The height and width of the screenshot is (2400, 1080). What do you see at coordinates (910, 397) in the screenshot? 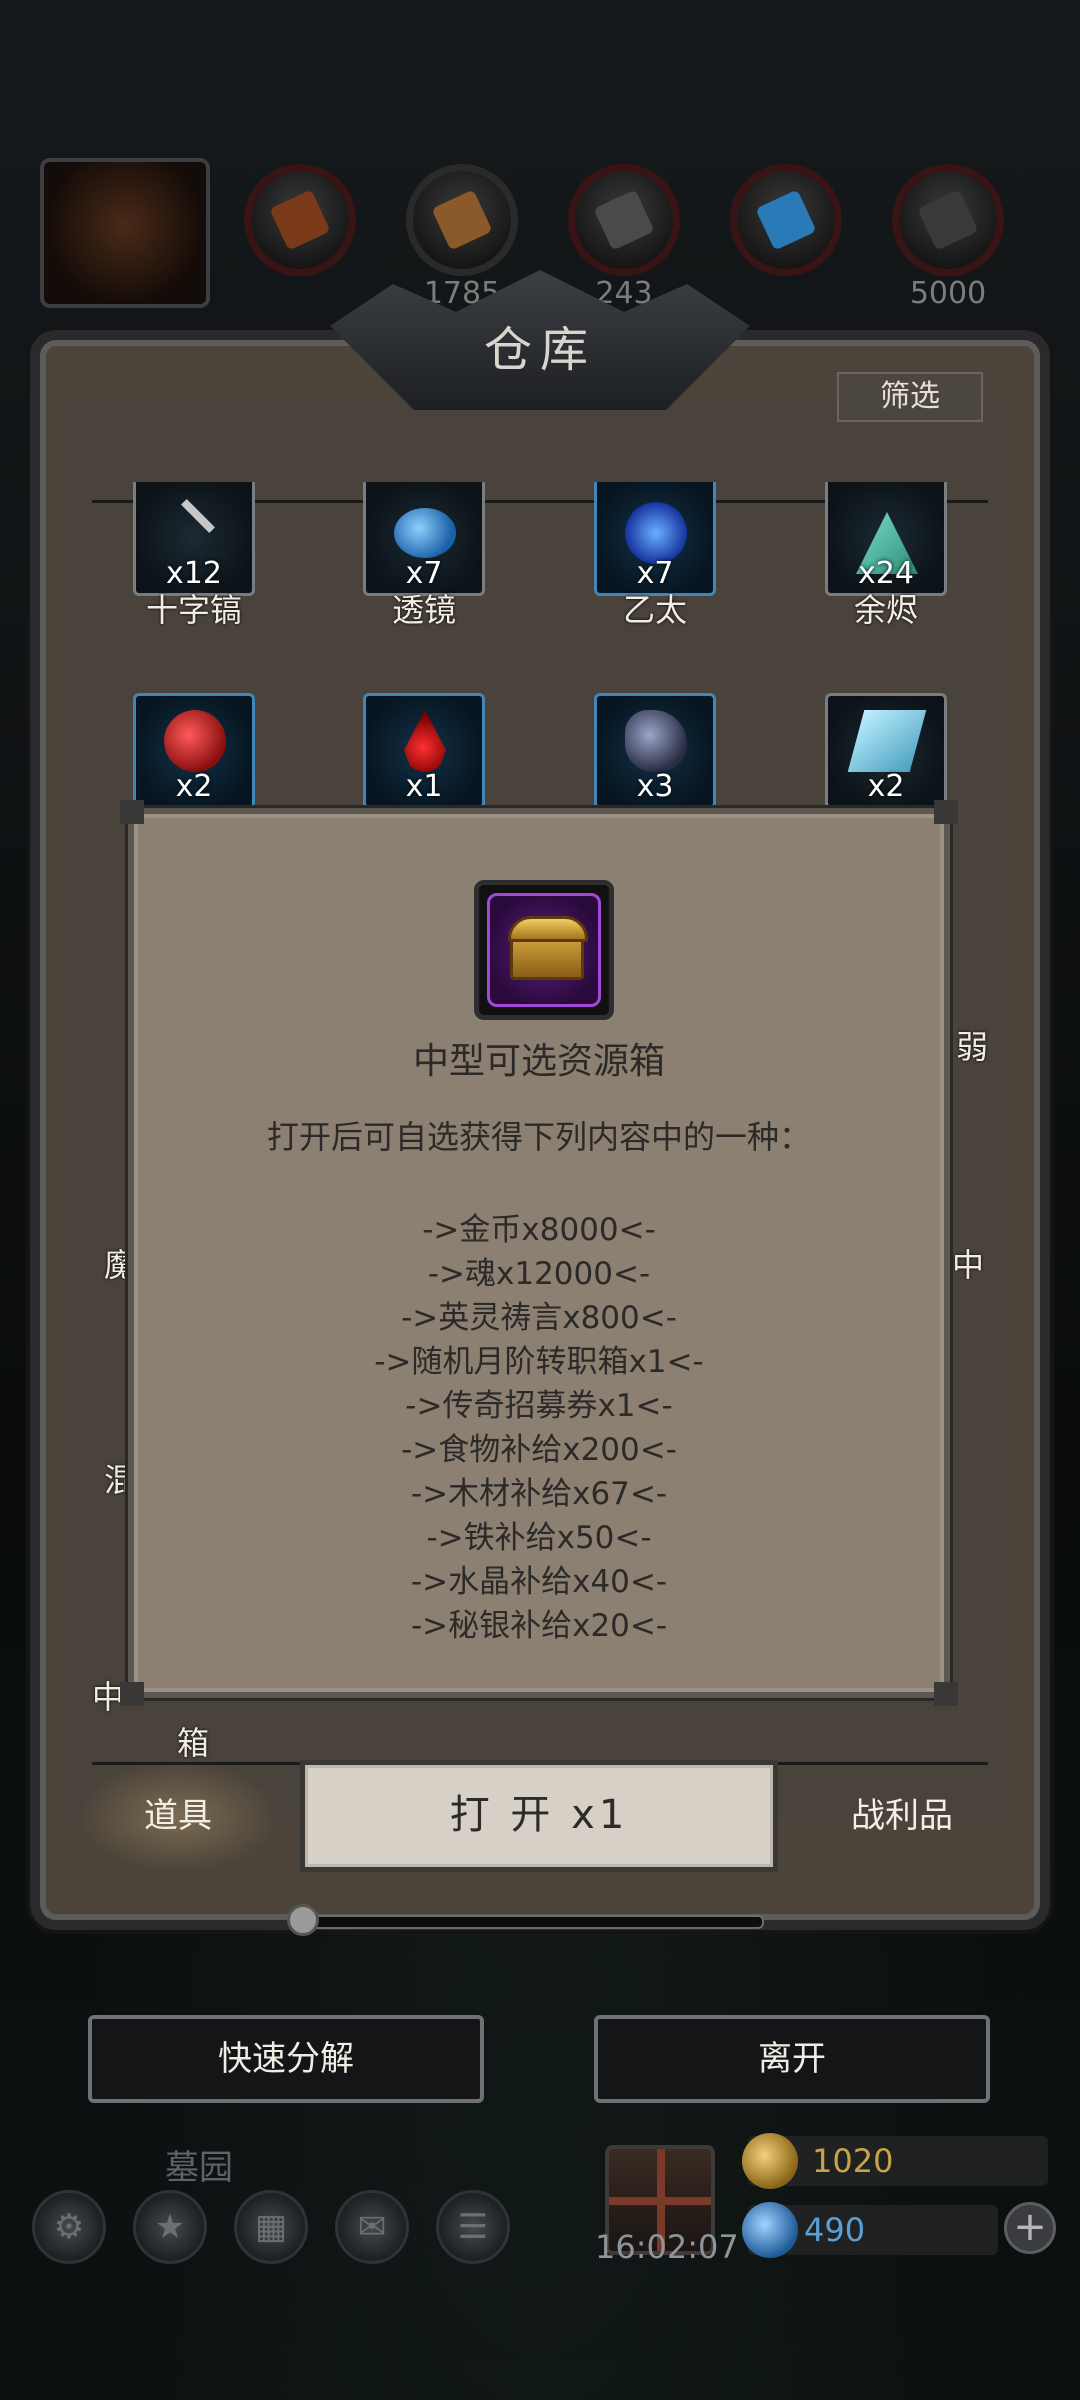
I see `filter-button: 筛选` at bounding box center [910, 397].